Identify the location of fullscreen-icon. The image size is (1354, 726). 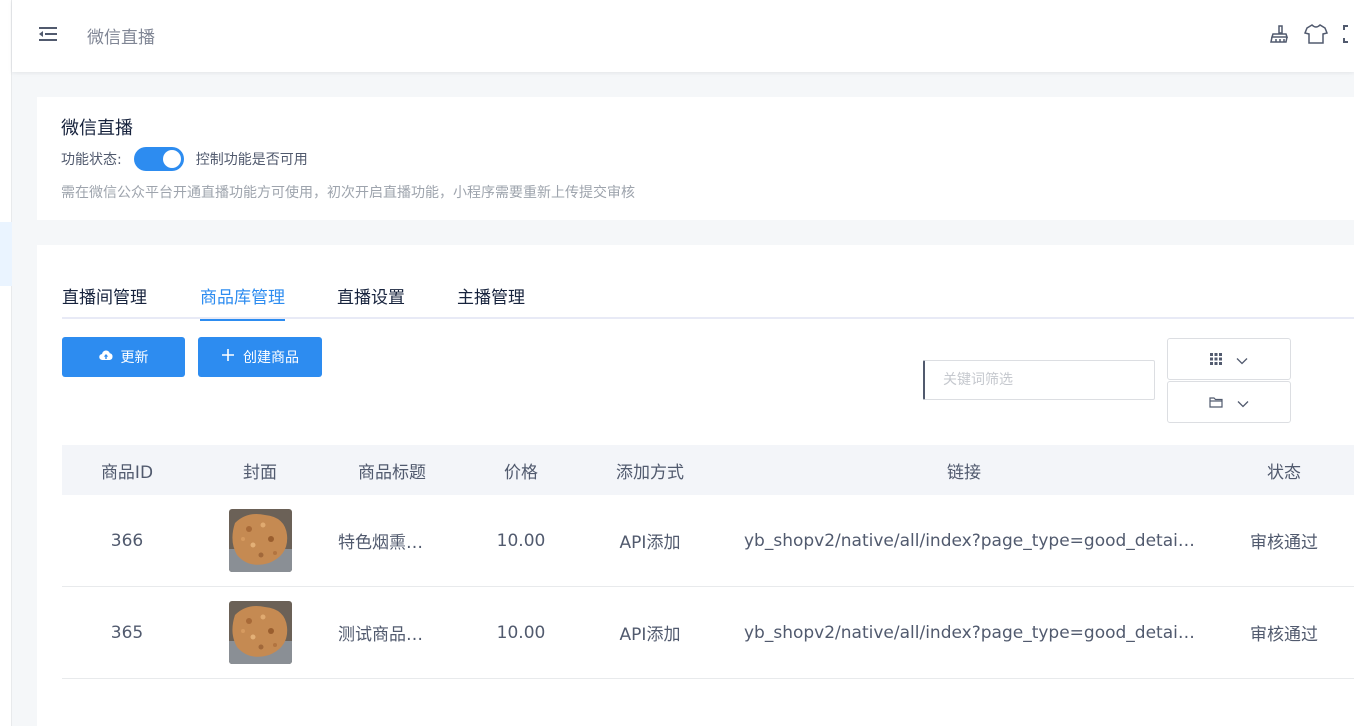
(1348, 34).